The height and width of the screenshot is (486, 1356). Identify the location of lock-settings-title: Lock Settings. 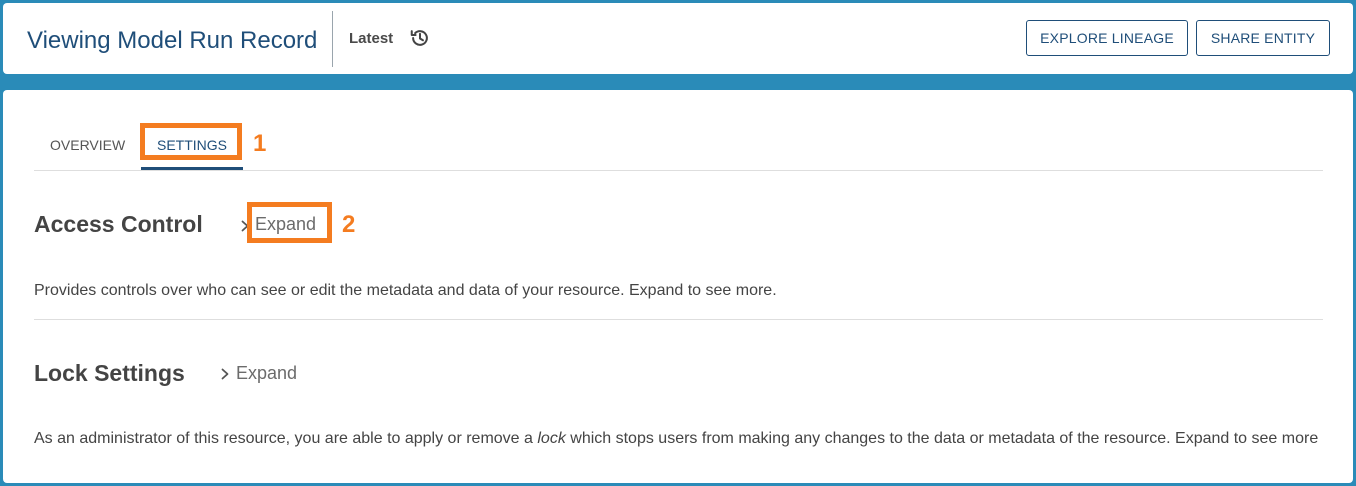
(109, 373).